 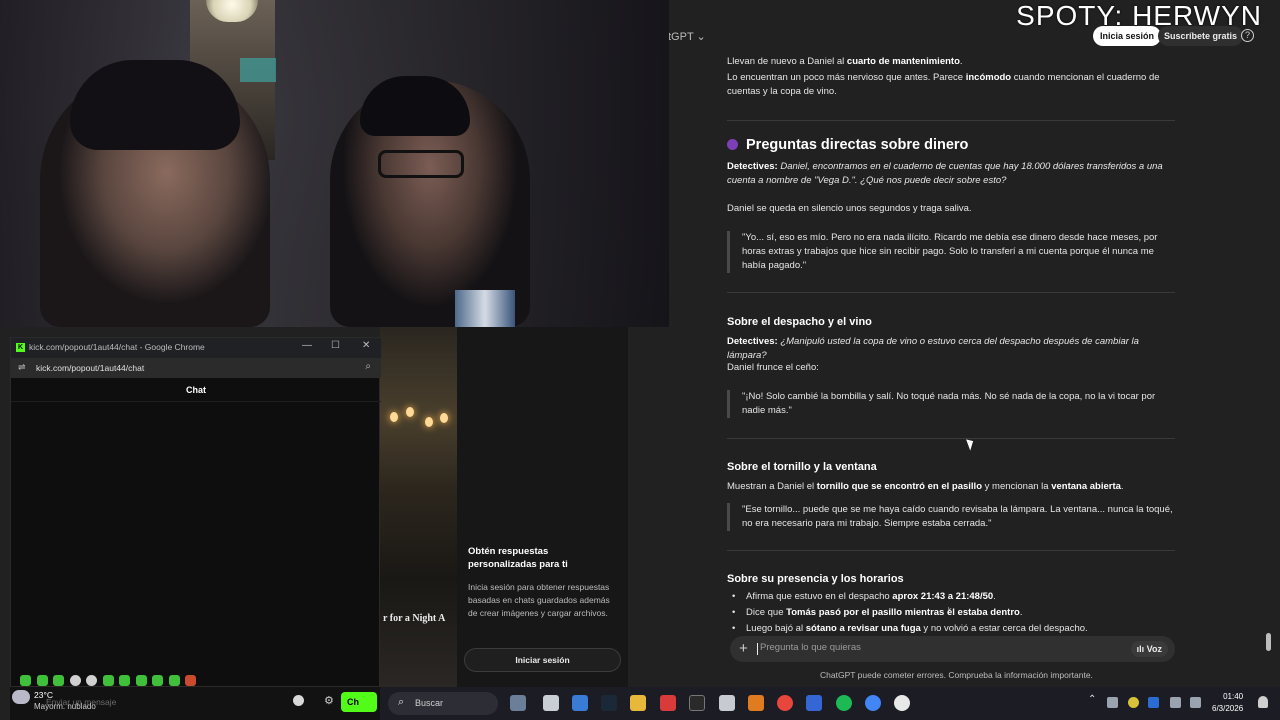 What do you see at coordinates (799, 322) in the screenshot?
I see `section-office-title: Sobre el despacho y el vino` at bounding box center [799, 322].